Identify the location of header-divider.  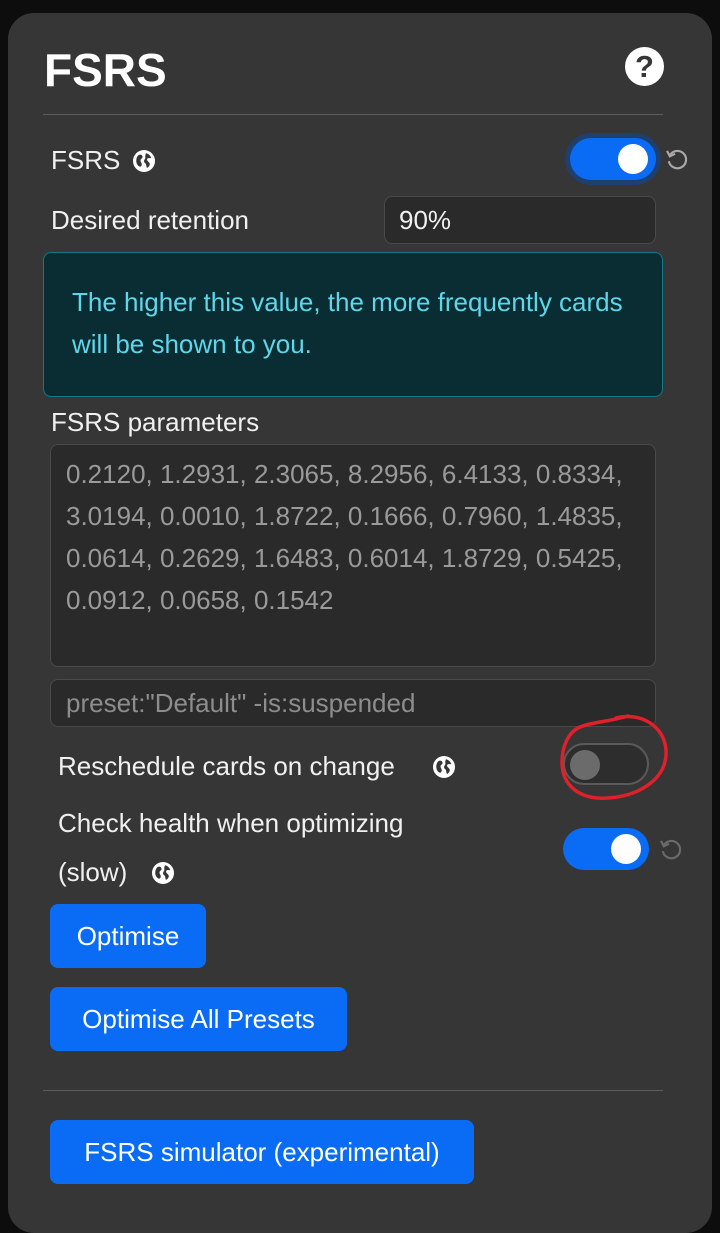
(353, 114).